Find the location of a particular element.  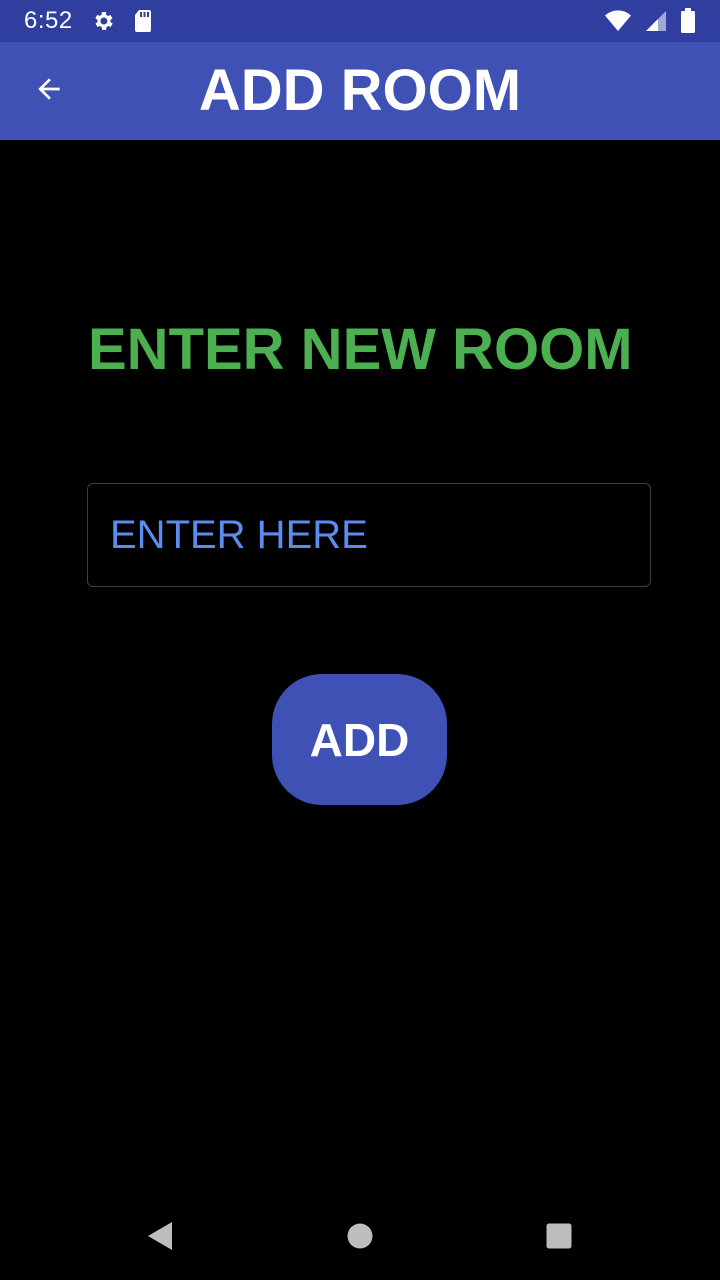

arrow-back-icon is located at coordinates (49, 91).